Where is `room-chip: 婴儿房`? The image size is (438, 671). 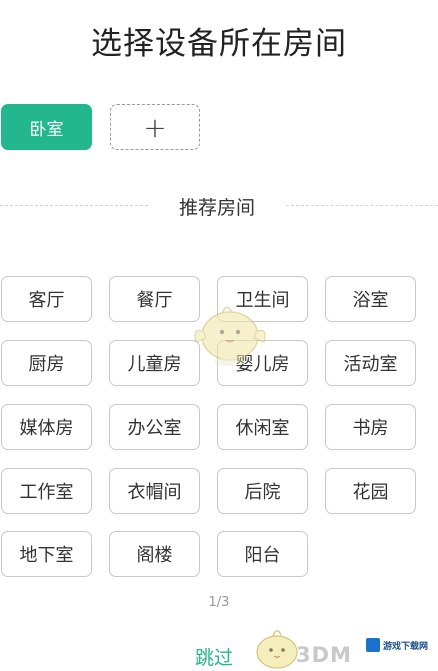 room-chip: 婴儿房 is located at coordinates (262, 363).